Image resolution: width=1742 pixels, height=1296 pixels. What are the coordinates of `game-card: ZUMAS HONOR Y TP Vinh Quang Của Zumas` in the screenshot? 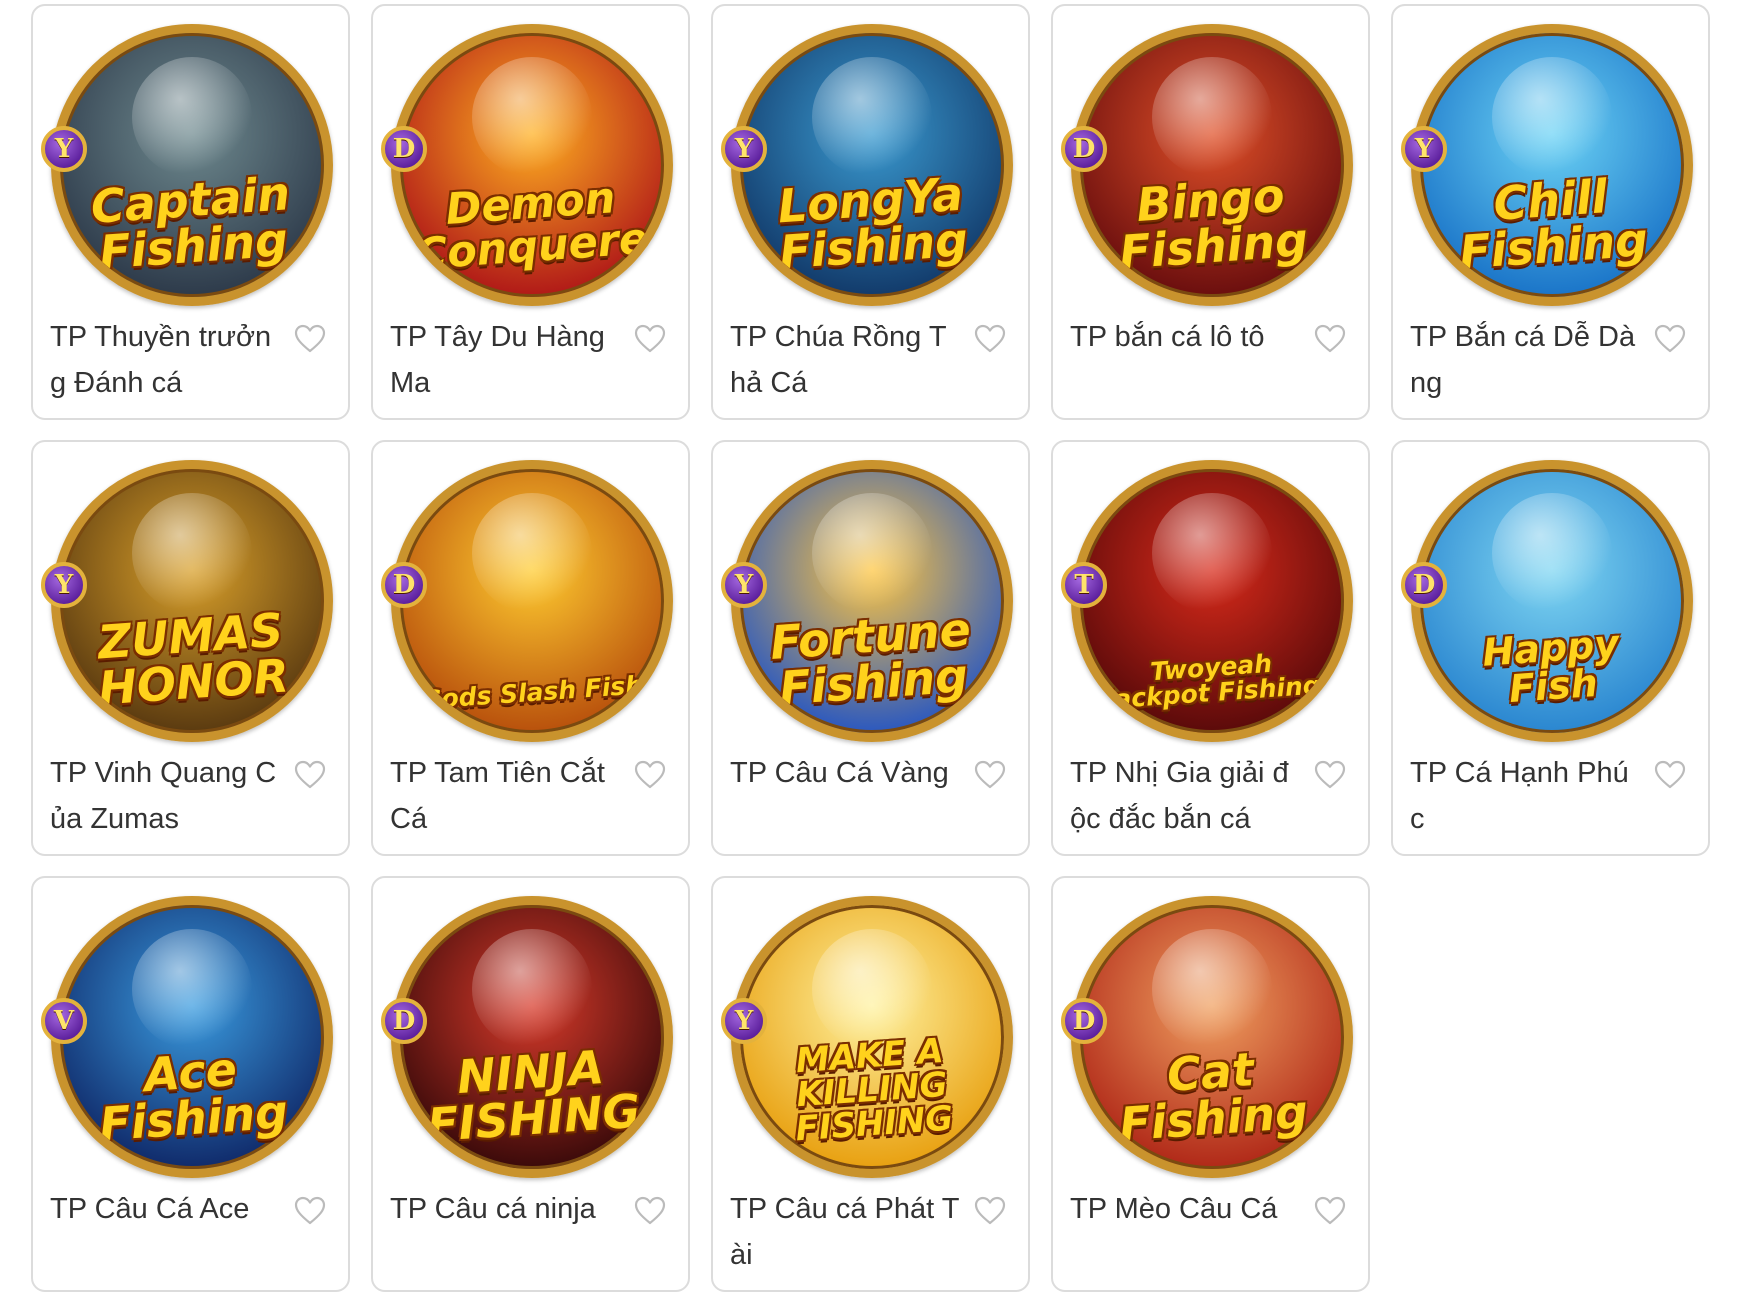 It's located at (190, 648).